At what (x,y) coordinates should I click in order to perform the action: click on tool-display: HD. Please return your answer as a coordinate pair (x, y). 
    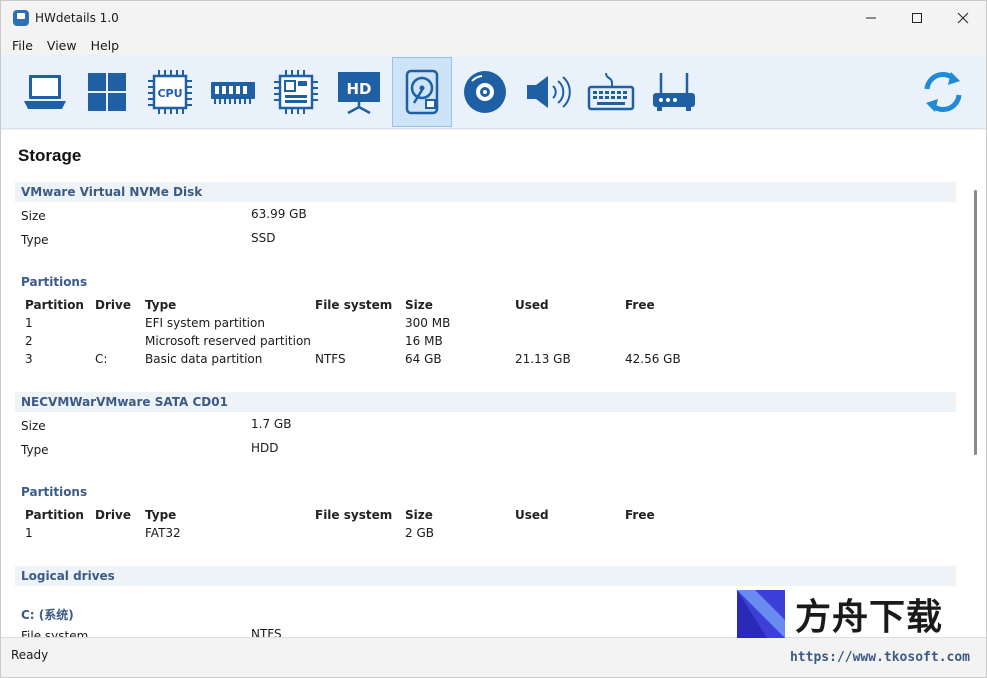
    Looking at the image, I should click on (359, 92).